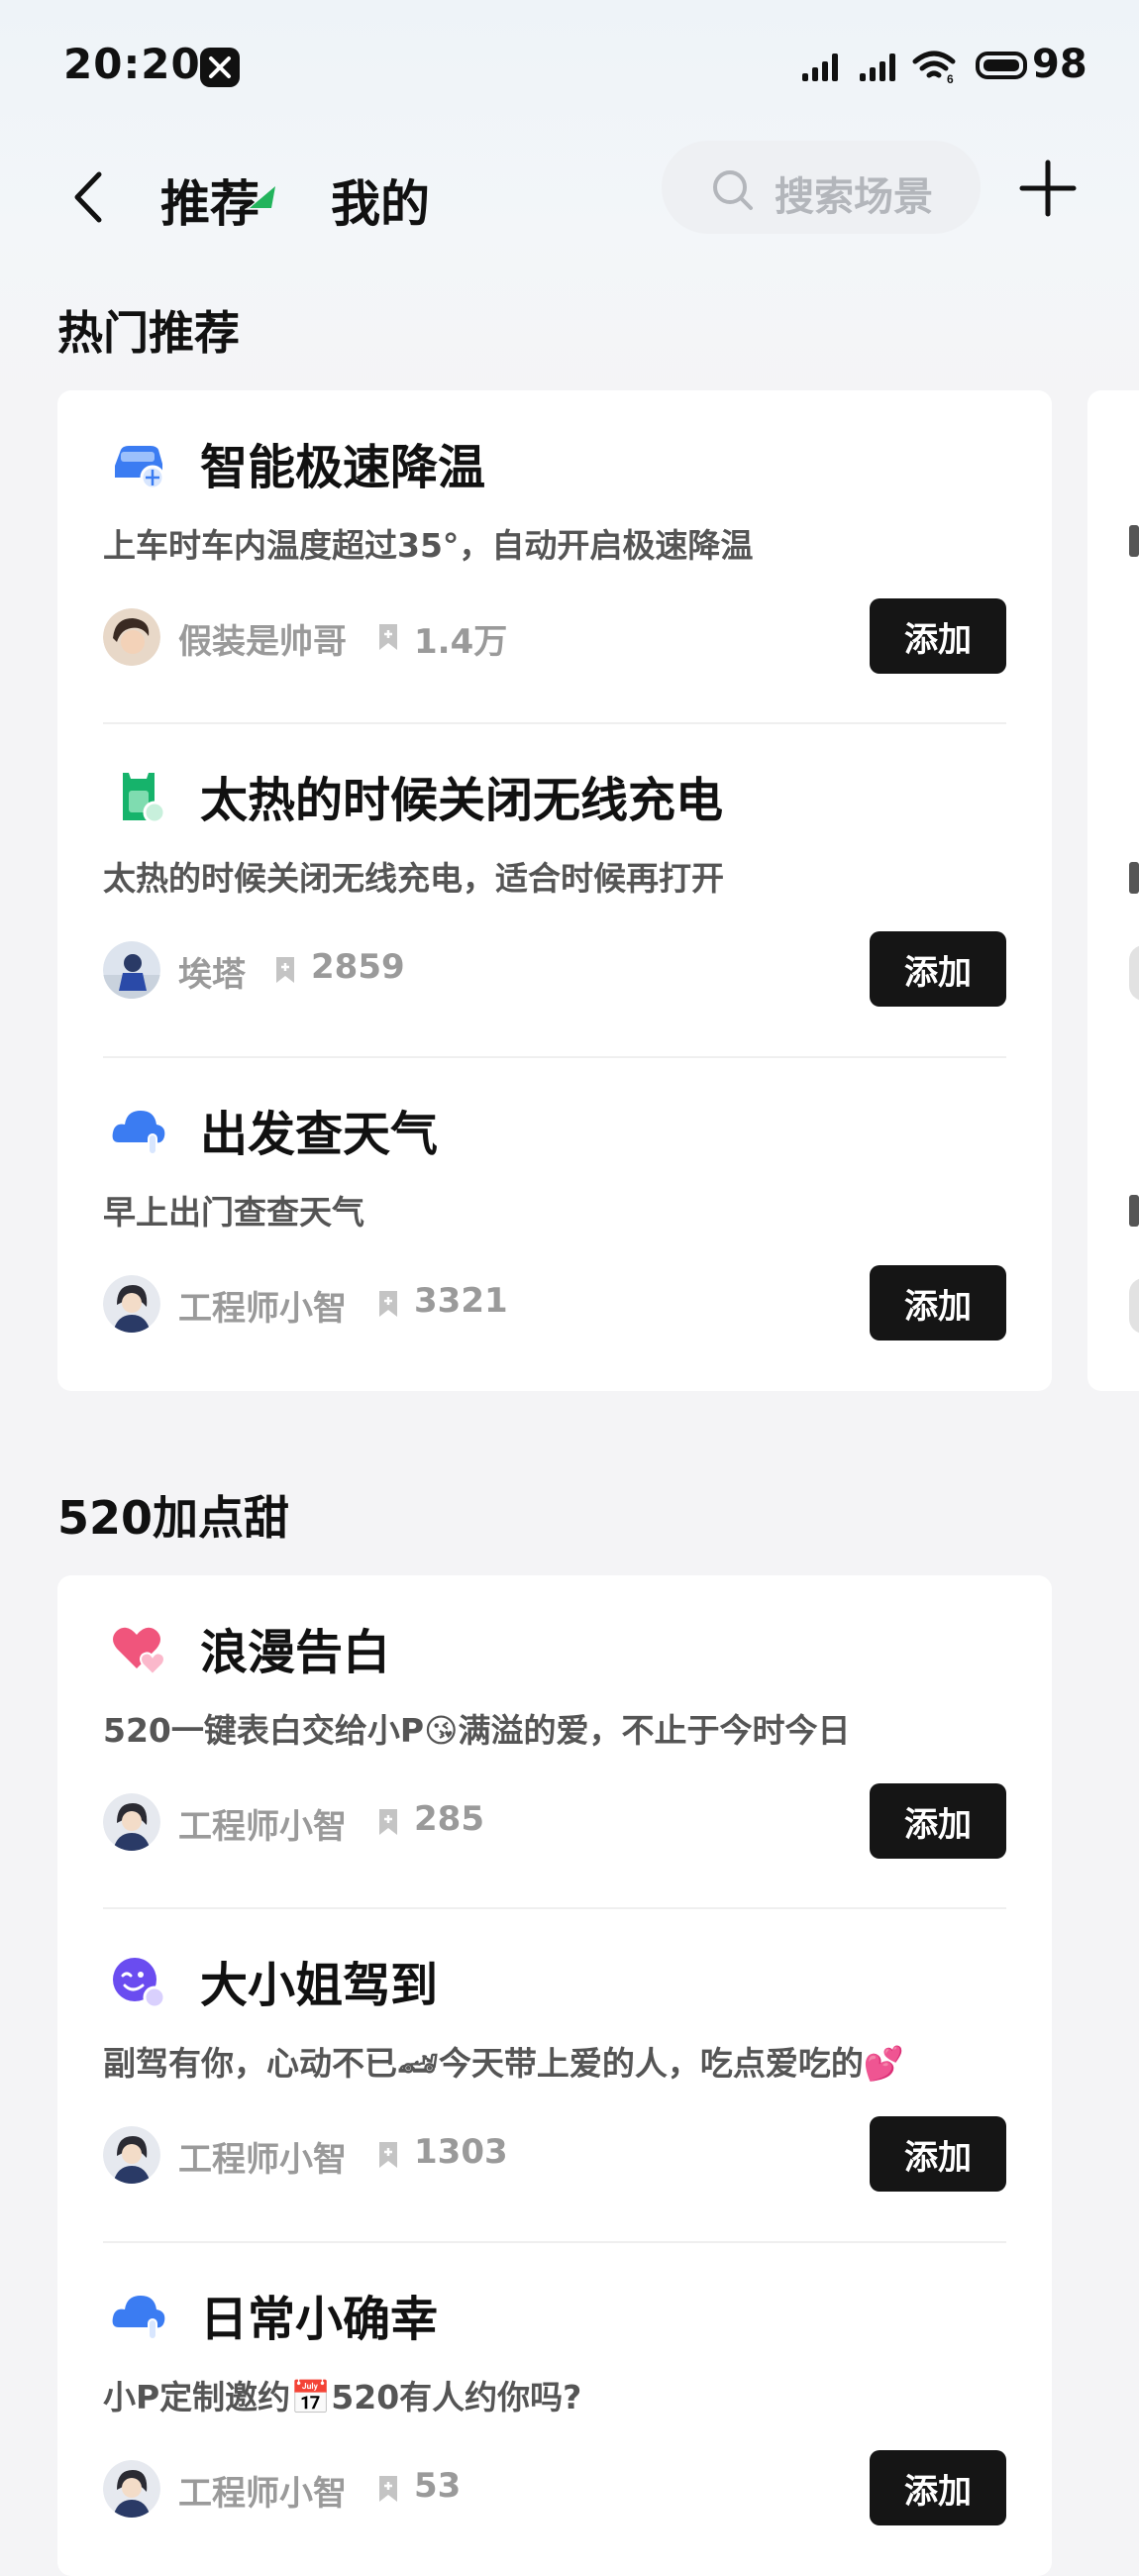  I want to click on signal-1-icon, so click(822, 66).